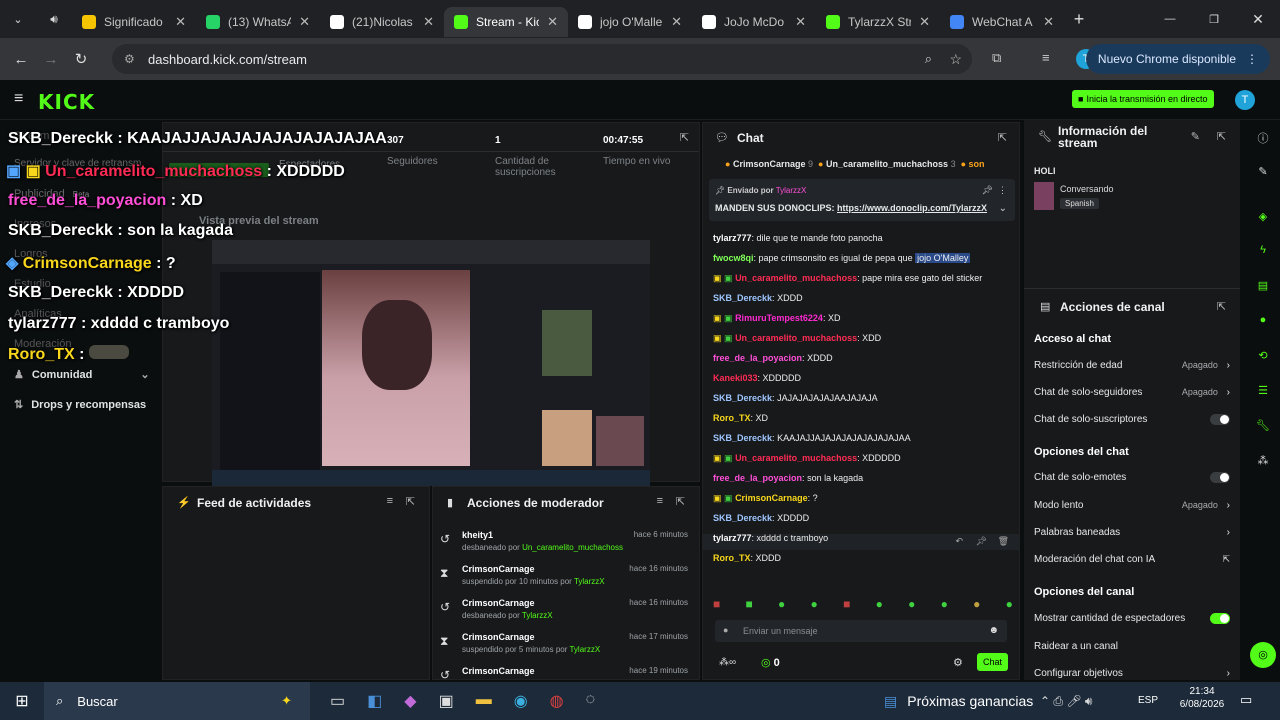 This screenshot has height=720, width=1280. I want to click on site-settings-icon: ⚙, so click(129, 59).